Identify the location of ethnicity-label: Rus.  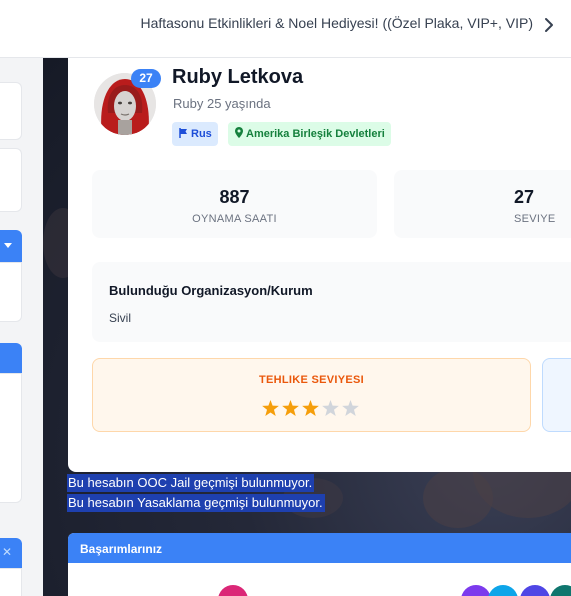
(201, 134).